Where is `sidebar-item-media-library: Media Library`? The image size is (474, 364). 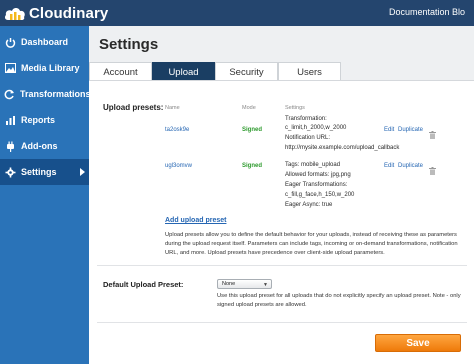
sidebar-item-media-library: Media Library is located at coordinates (44, 68).